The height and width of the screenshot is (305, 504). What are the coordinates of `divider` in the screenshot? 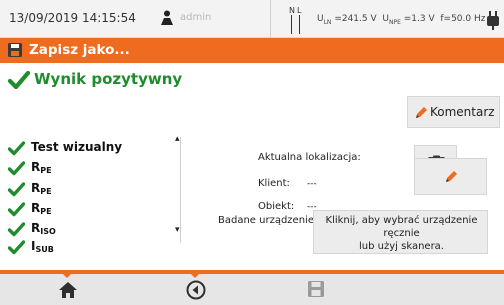 It's located at (270, 19).